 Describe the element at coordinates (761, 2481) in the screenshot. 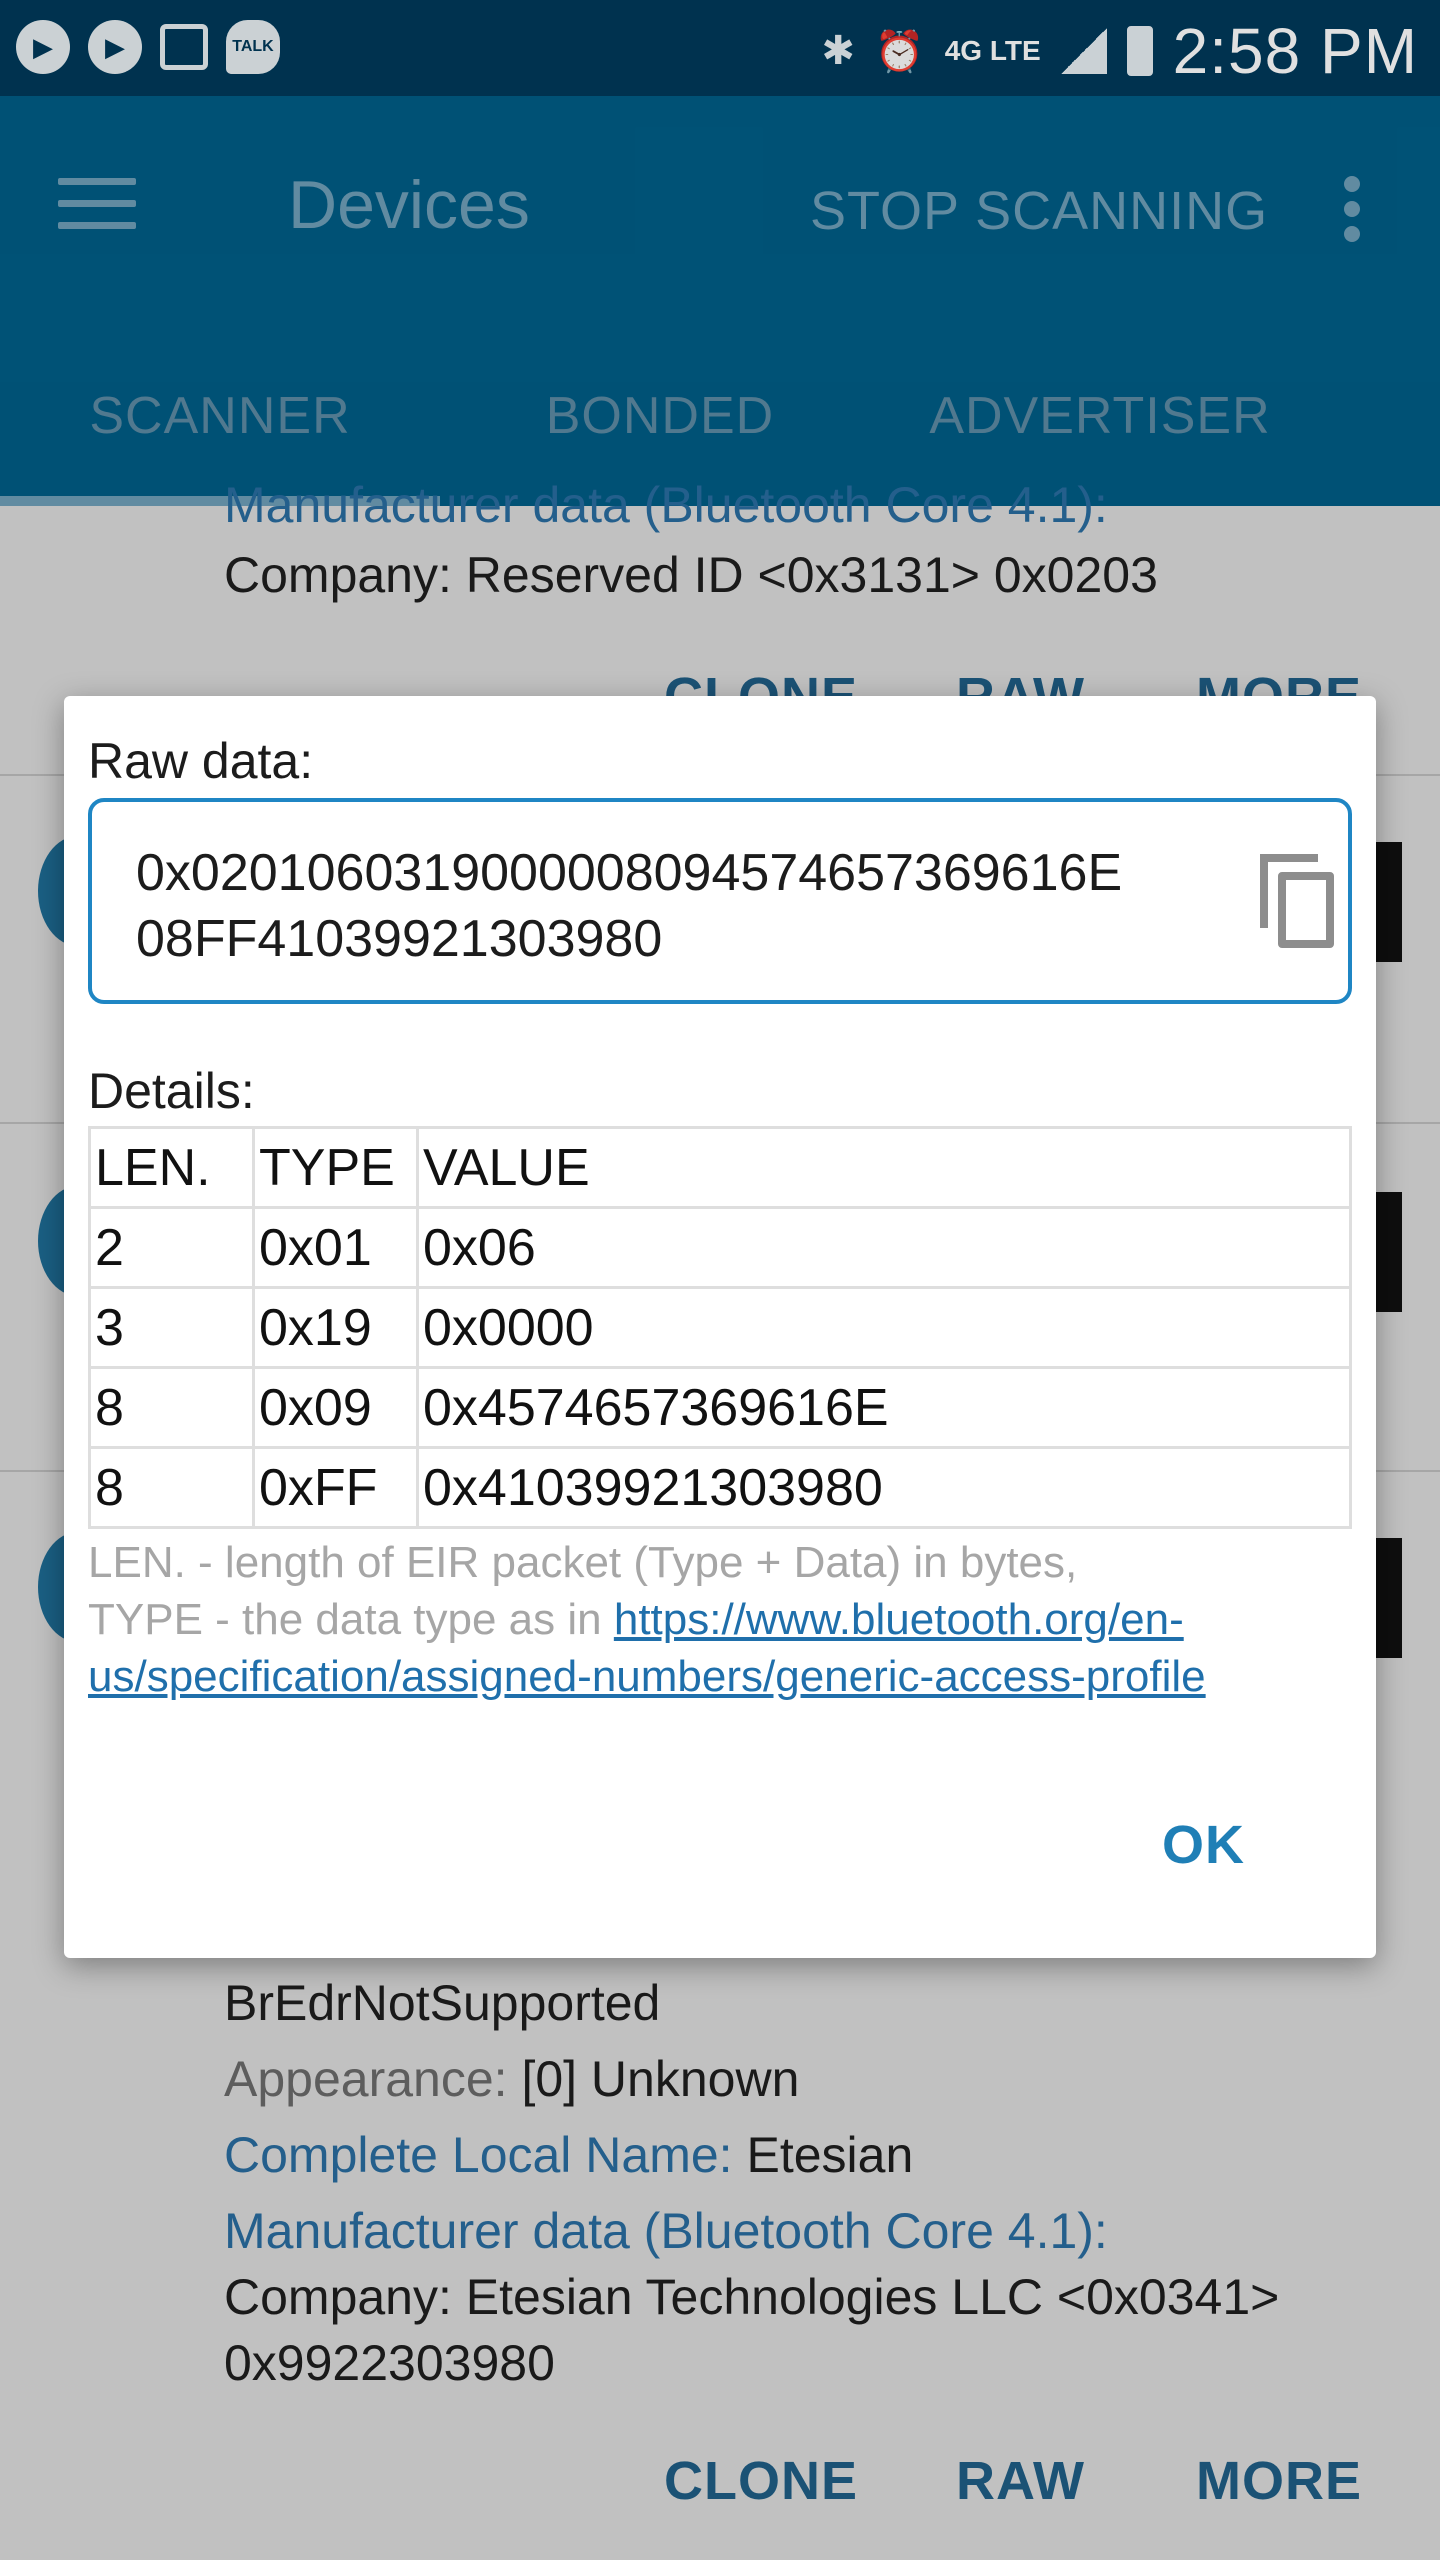

I see `clone-button: CLONE` at that location.